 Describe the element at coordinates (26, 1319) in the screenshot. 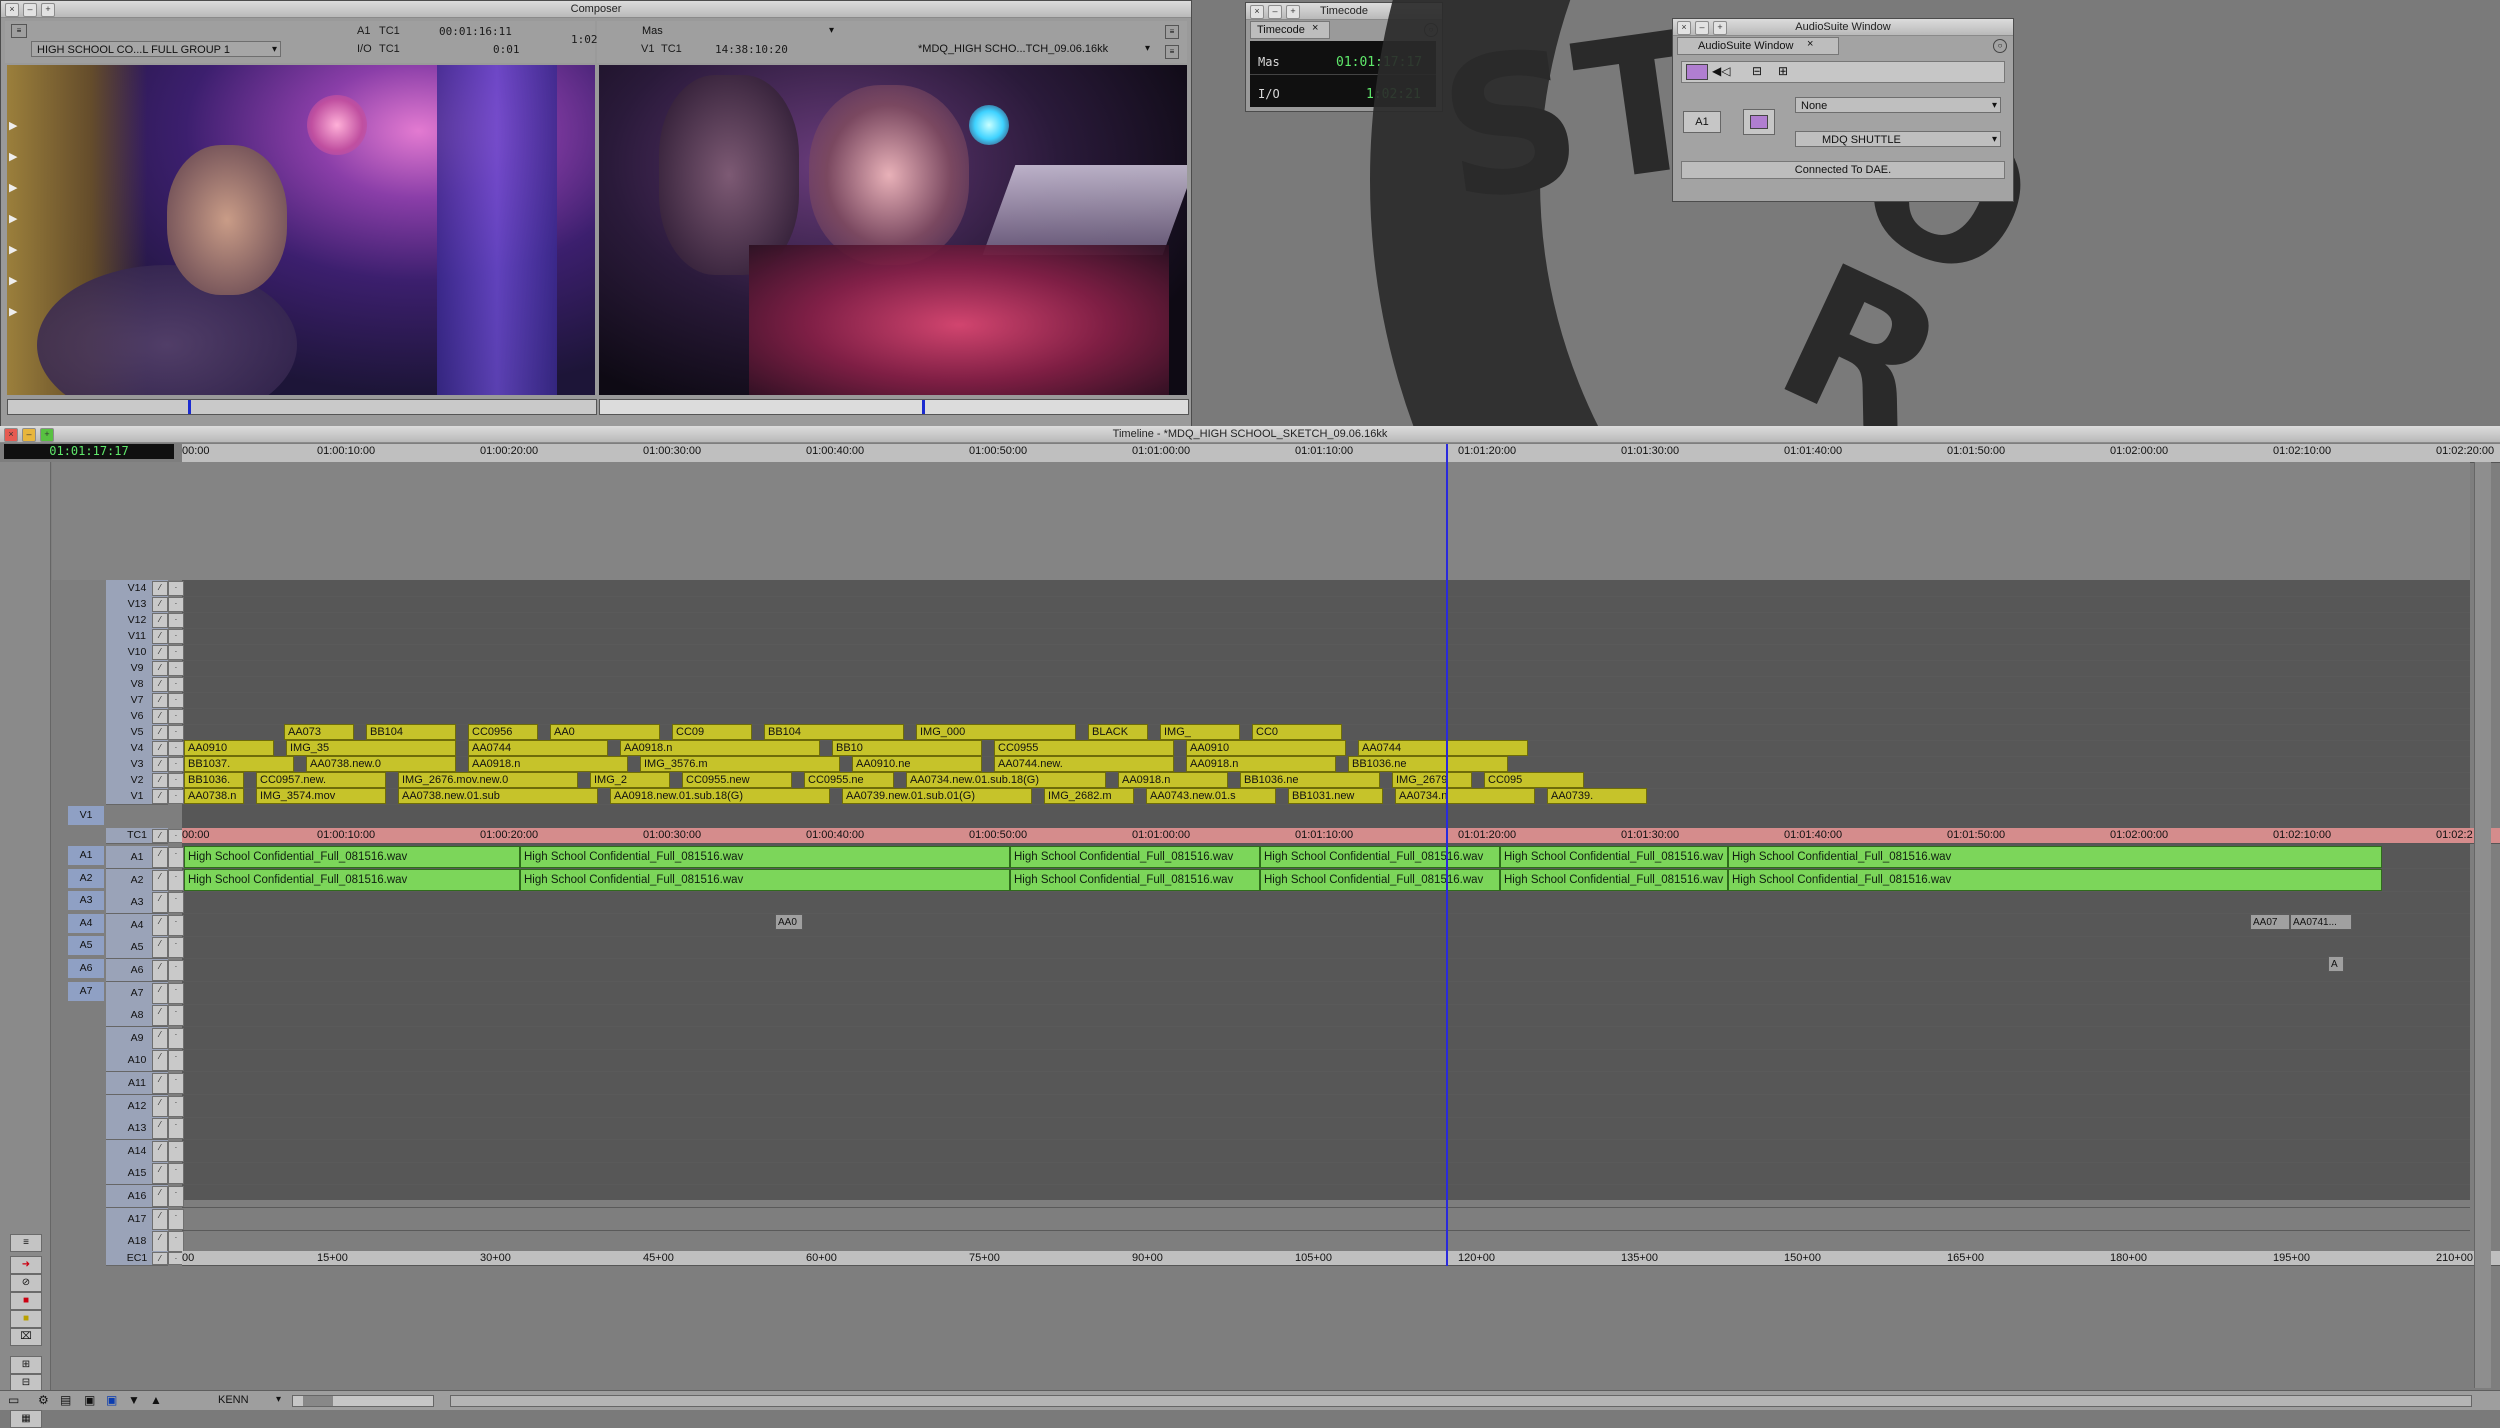

I see `segment-yellow-icon: ■` at that location.